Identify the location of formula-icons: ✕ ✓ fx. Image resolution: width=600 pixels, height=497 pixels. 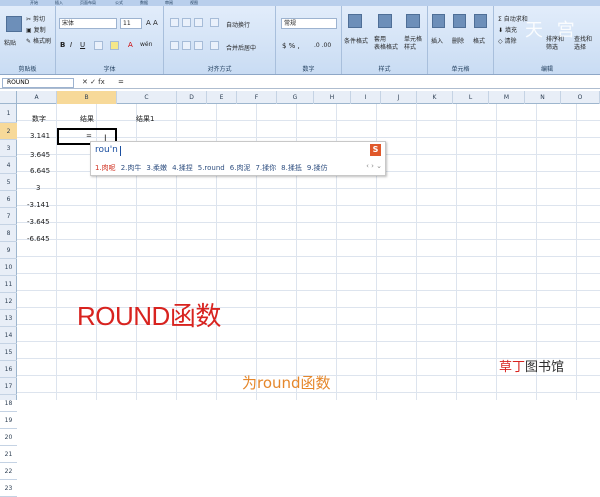
(98, 83).